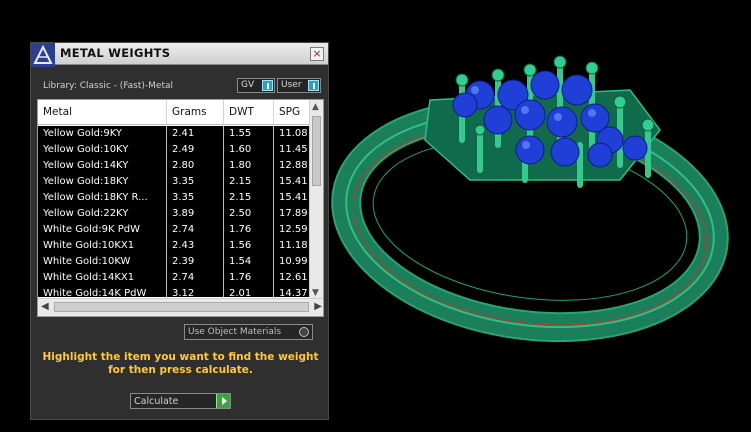 The height and width of the screenshot is (432, 751). I want to click on spg-cell: 11.08, so click(292, 134).